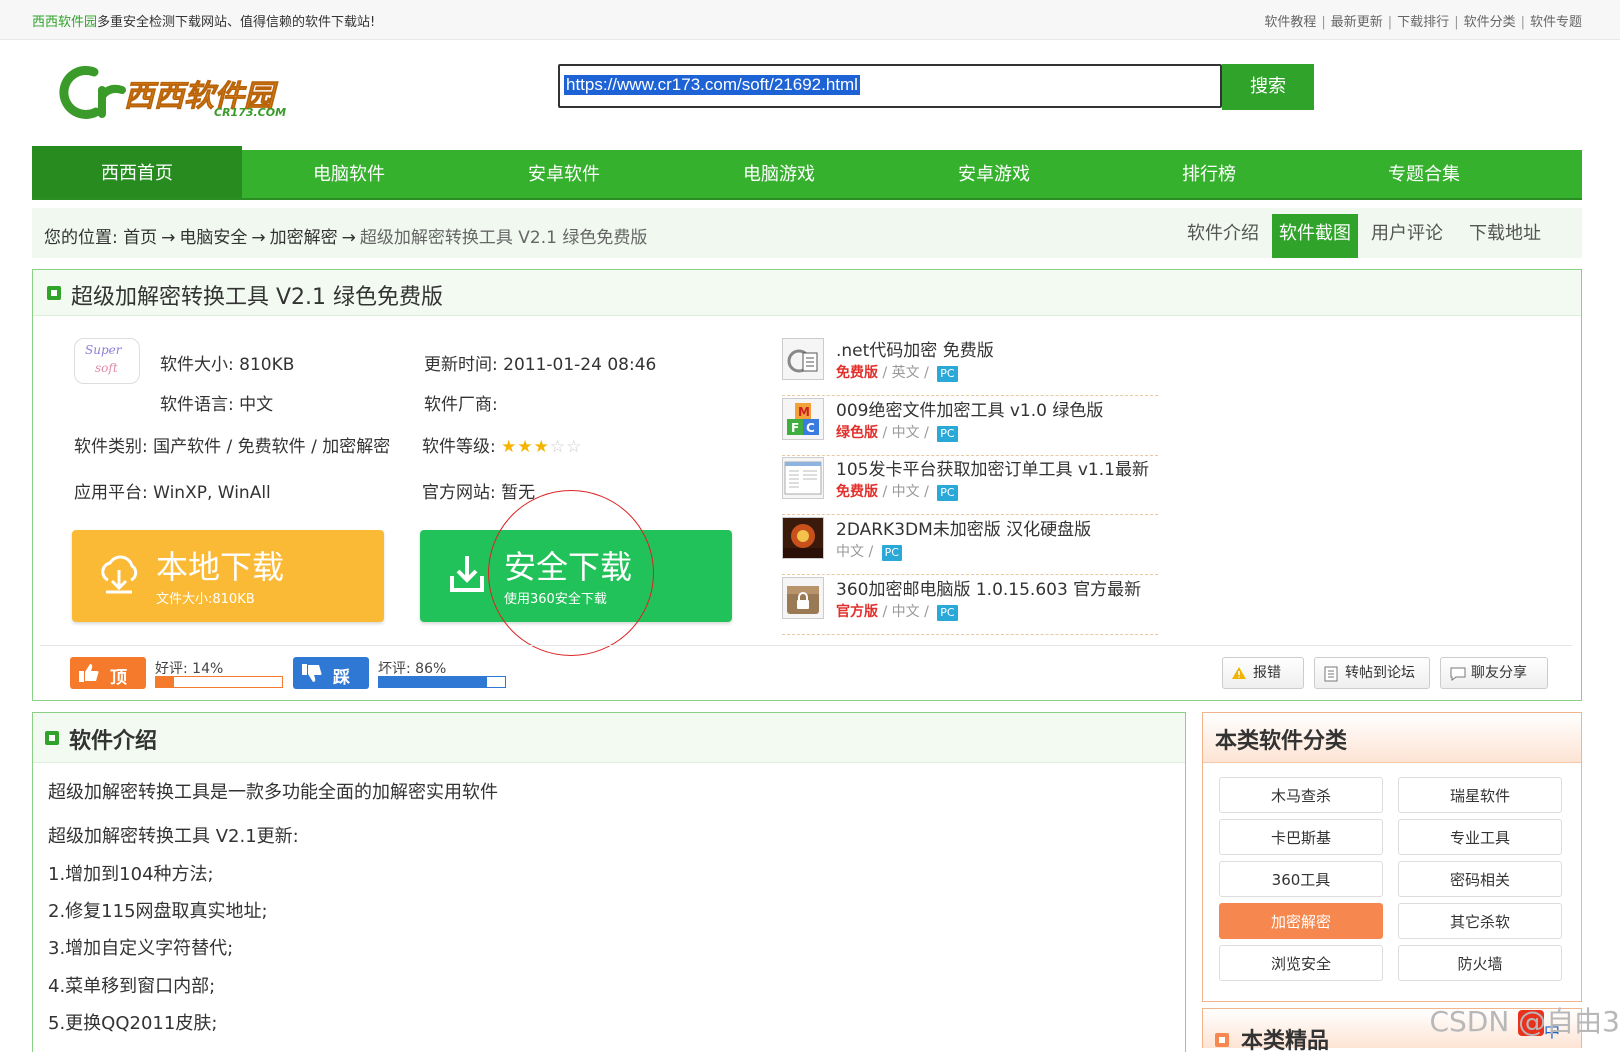 The height and width of the screenshot is (1055, 1620). Describe the element at coordinates (1407, 236) in the screenshot. I see `tab-comments: 用户评论` at that location.